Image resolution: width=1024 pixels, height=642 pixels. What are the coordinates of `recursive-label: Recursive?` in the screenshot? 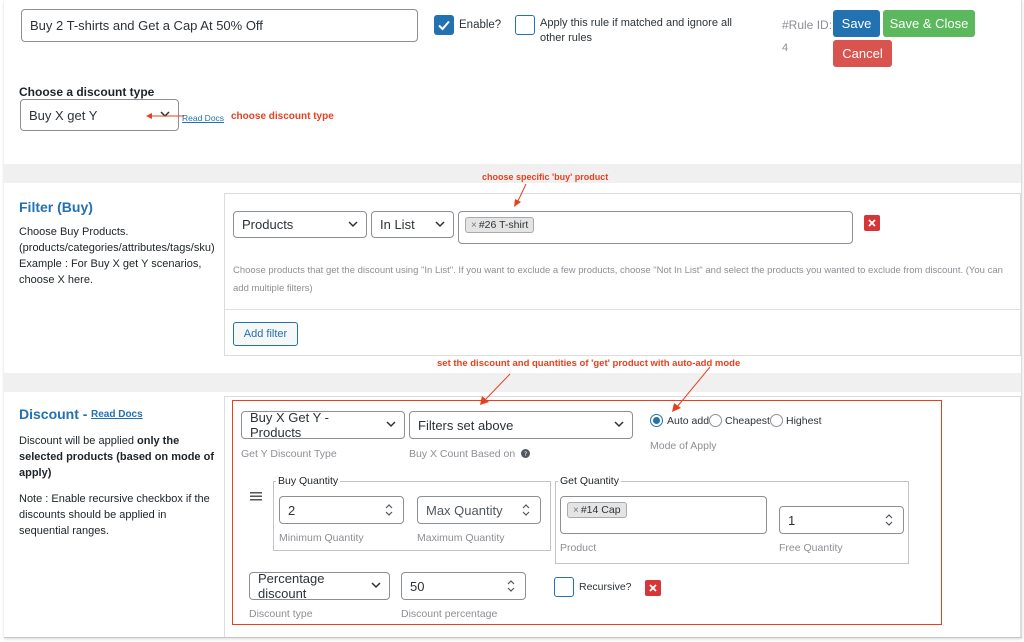 It's located at (605, 587).